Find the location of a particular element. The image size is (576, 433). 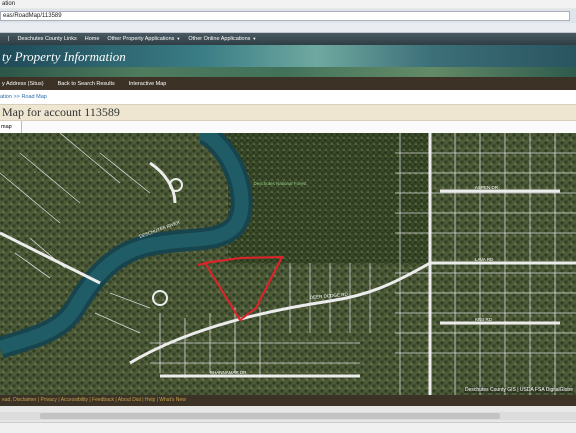

breadcrumb: ation >> Road Map is located at coordinates (23, 97).